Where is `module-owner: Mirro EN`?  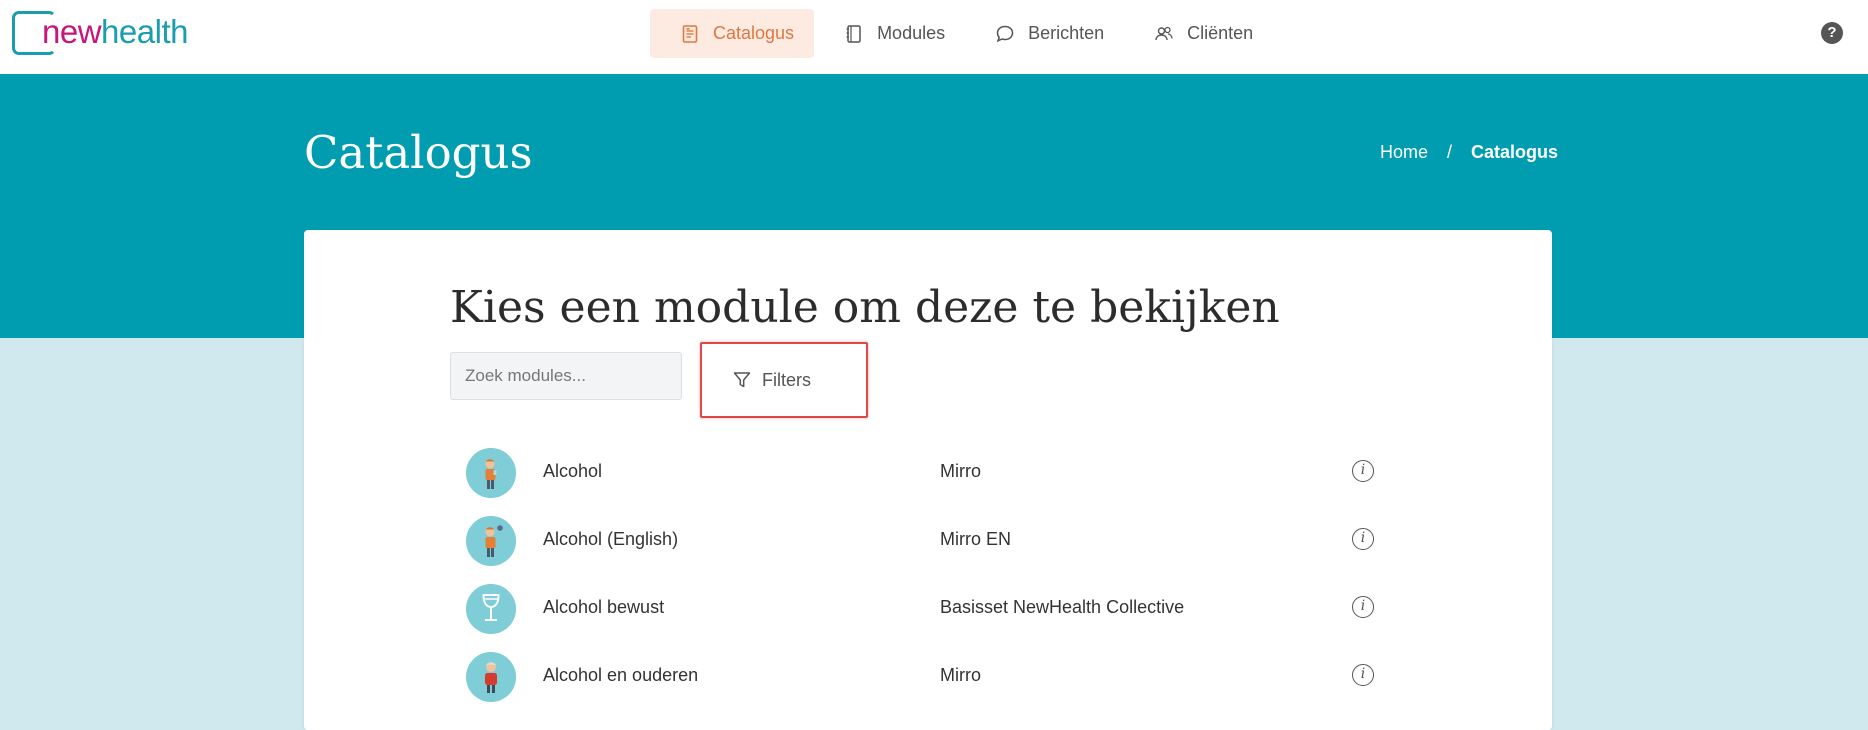
module-owner: Mirro EN is located at coordinates (975, 539).